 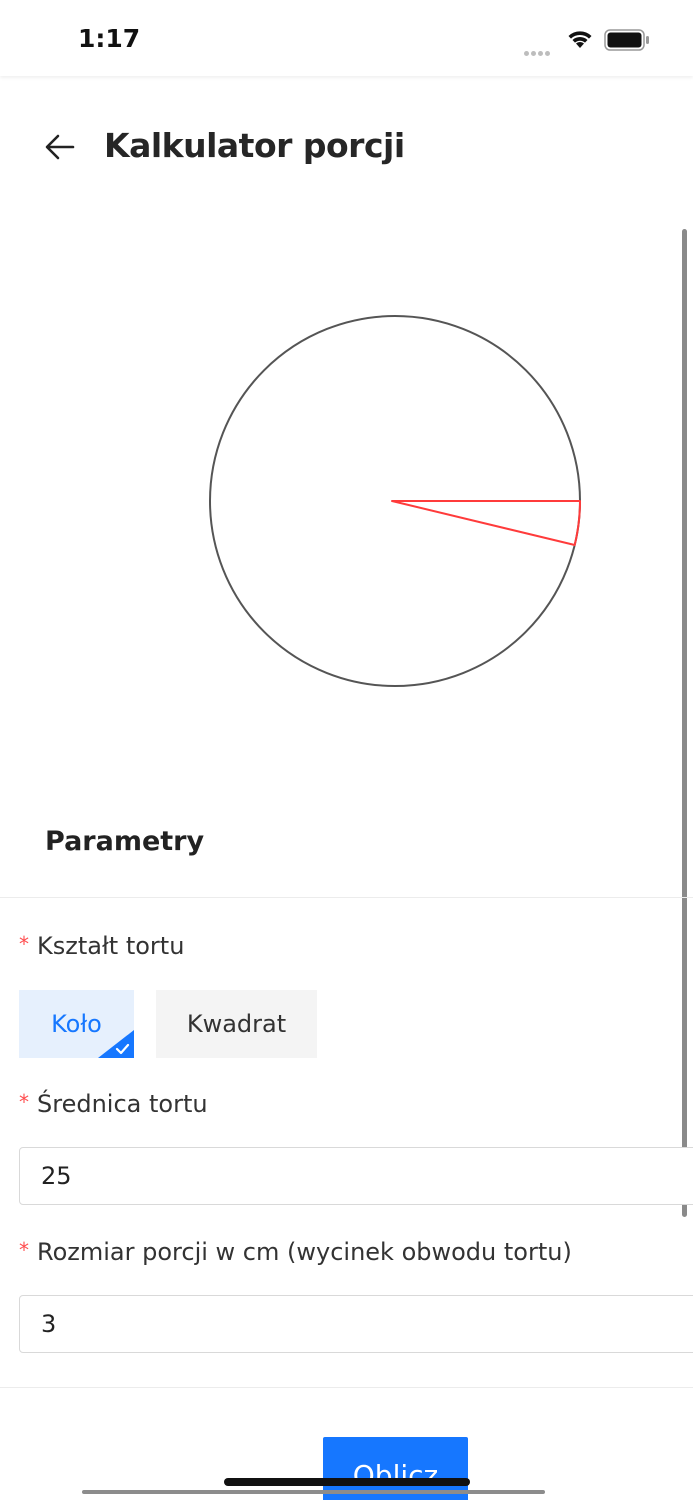 I want to click on shape-option-label: Koło, so click(x=76, y=1024).